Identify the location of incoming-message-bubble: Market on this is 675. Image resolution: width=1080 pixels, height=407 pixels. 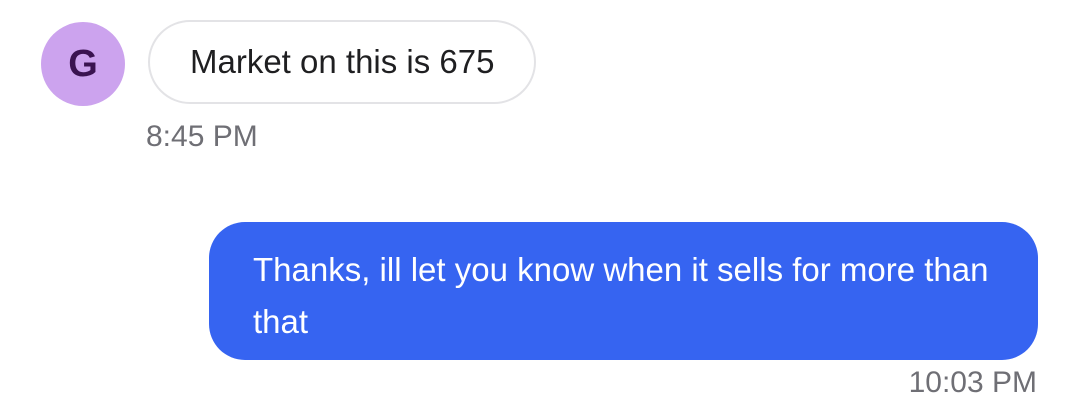
(342, 62).